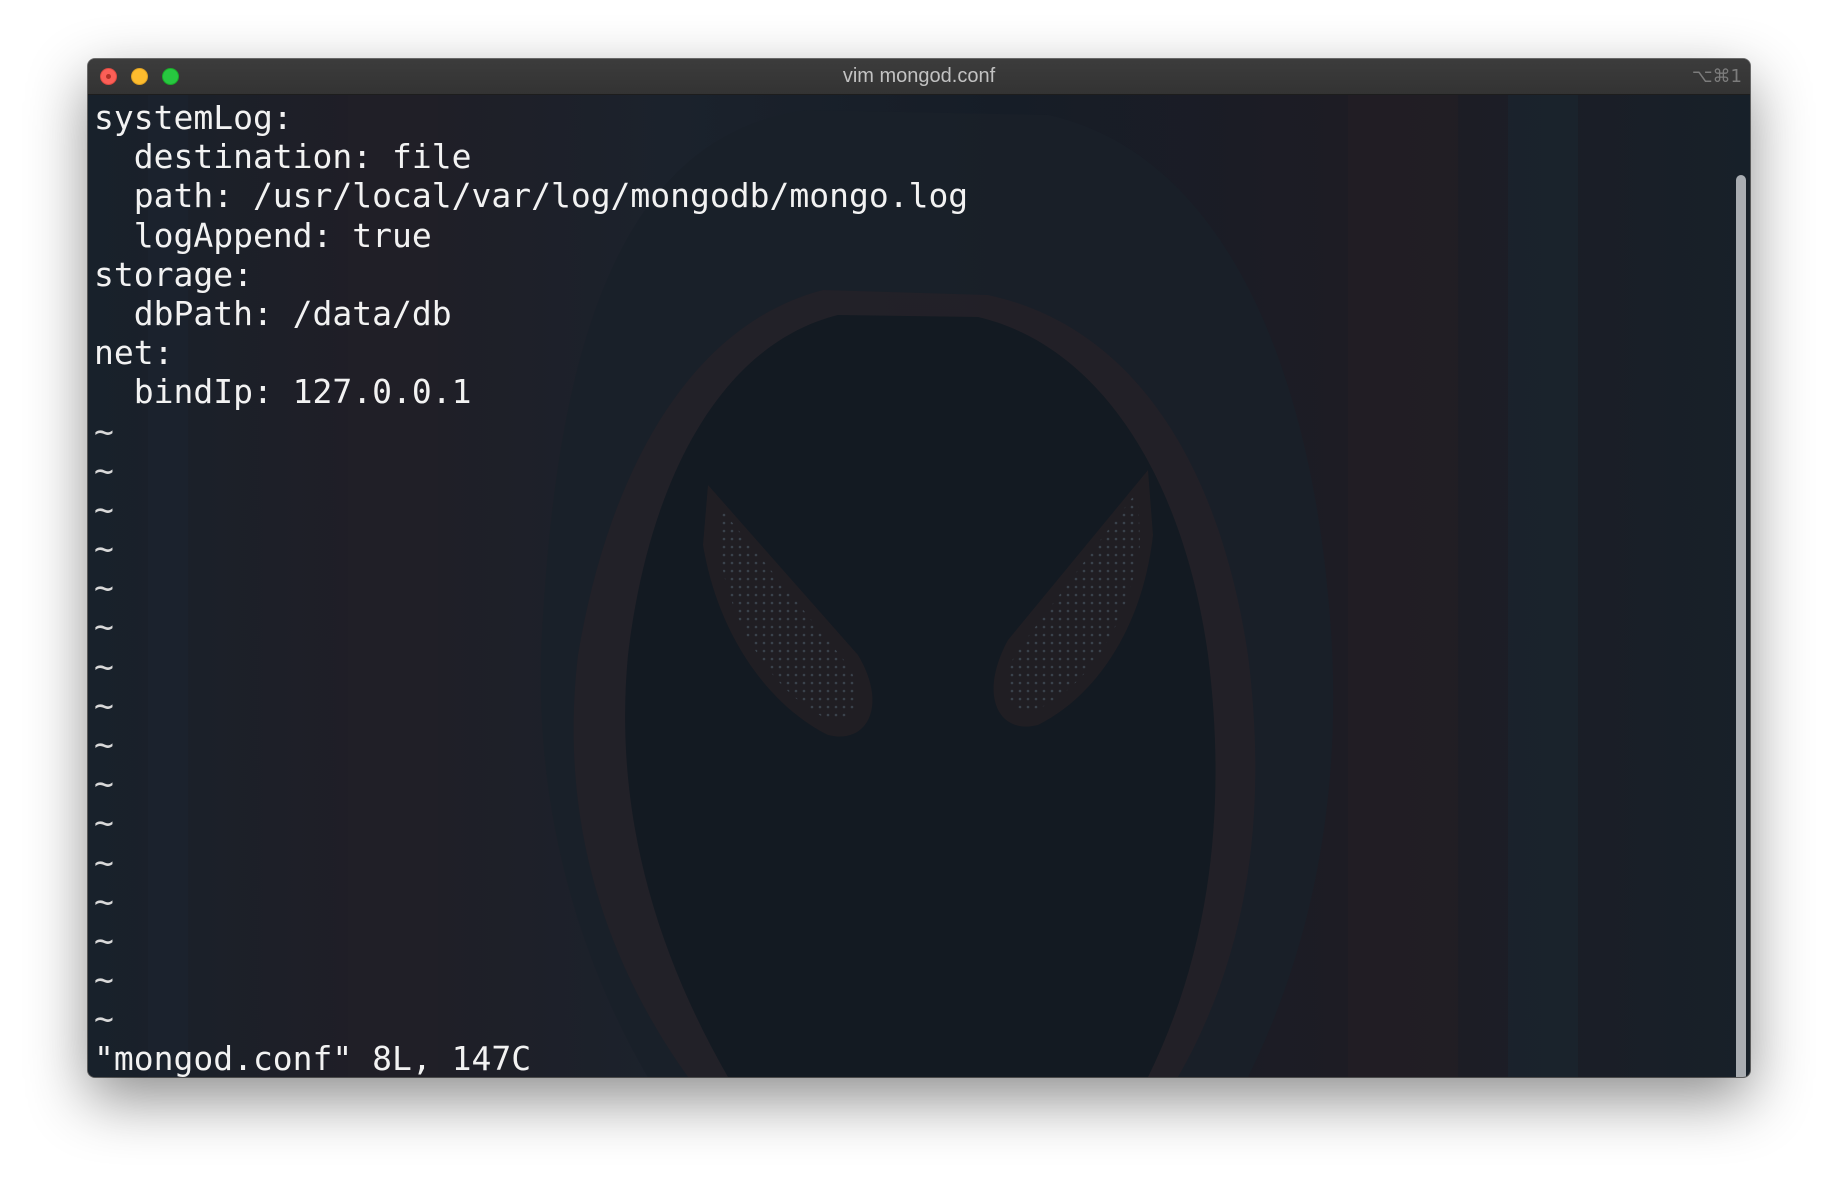 This screenshot has width=1838, height=1193. I want to click on buffer-line: dbPath: /data/db, so click(273, 313).